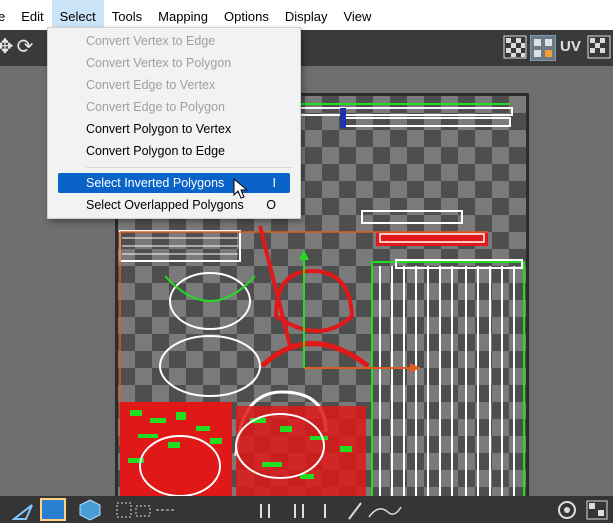 Image resolution: width=613 pixels, height=523 pixels. I want to click on menu-item-convert-polygon-to-edge: Convert Polygon to Edge, so click(174, 151).